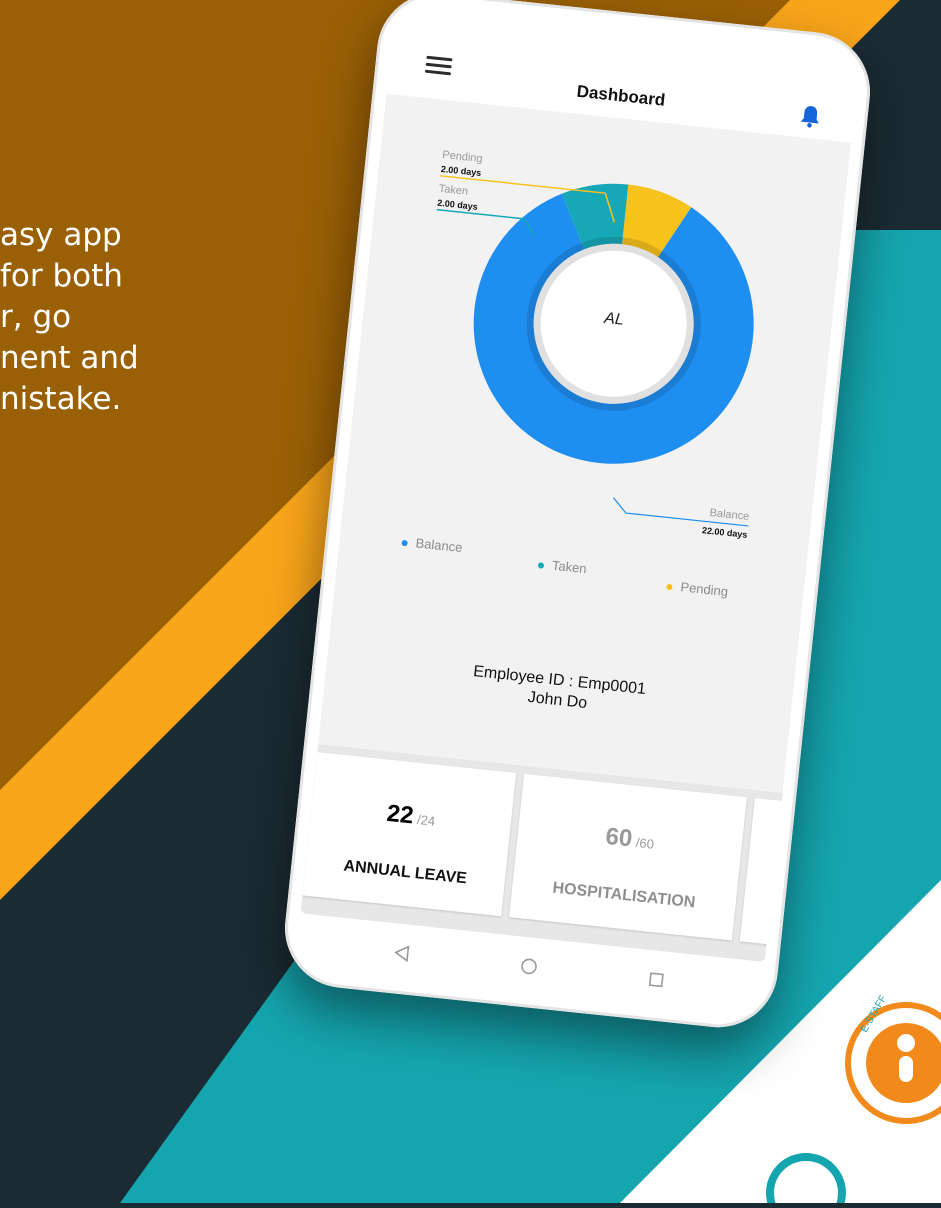 This screenshot has width=941, height=1208. What do you see at coordinates (624, 895) in the screenshot?
I see `tile-label: HOSPITALISATION` at bounding box center [624, 895].